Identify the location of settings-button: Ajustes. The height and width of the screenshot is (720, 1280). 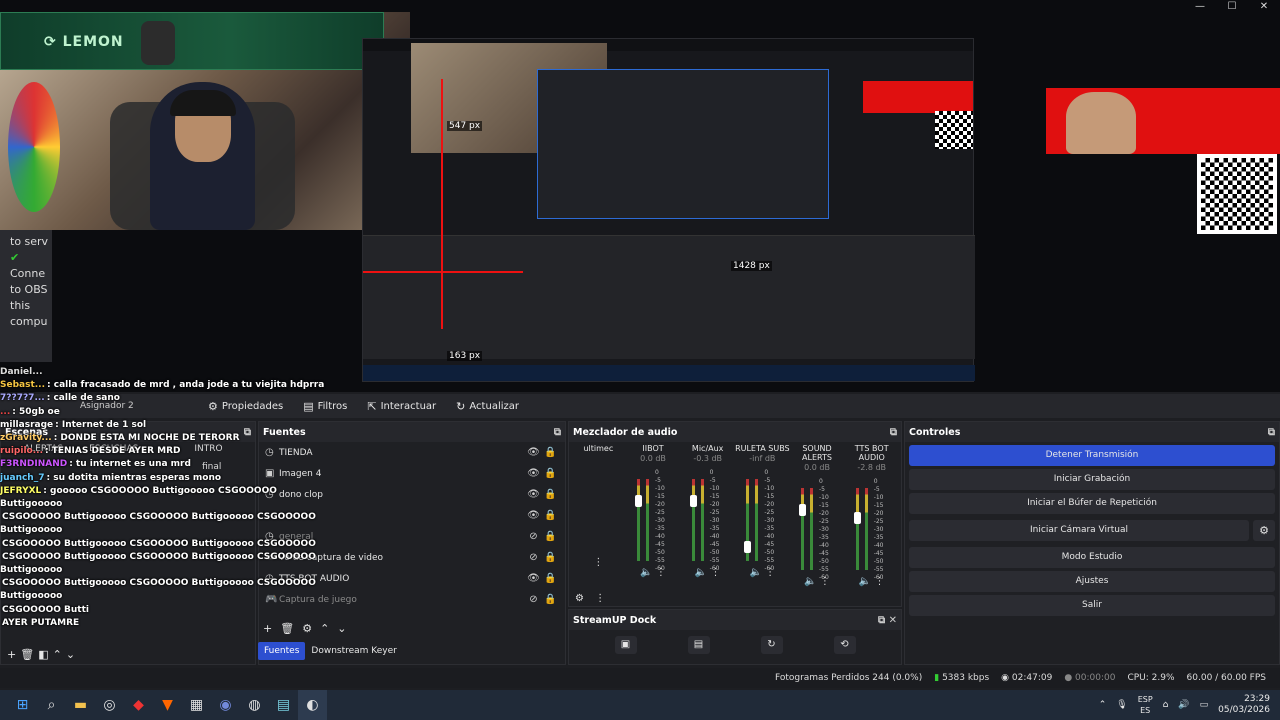
(1092, 581).